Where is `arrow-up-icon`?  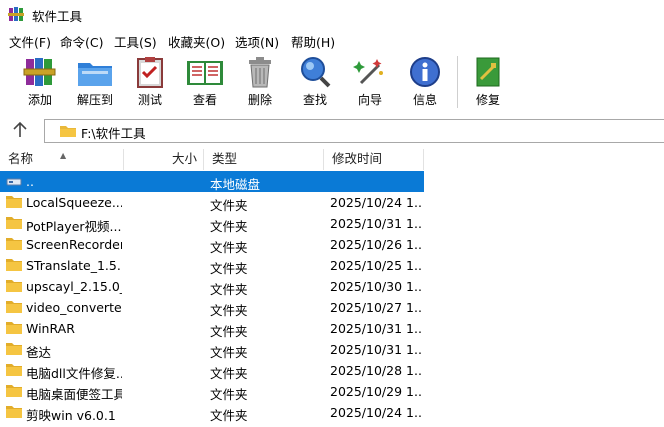 arrow-up-icon is located at coordinates (20, 130).